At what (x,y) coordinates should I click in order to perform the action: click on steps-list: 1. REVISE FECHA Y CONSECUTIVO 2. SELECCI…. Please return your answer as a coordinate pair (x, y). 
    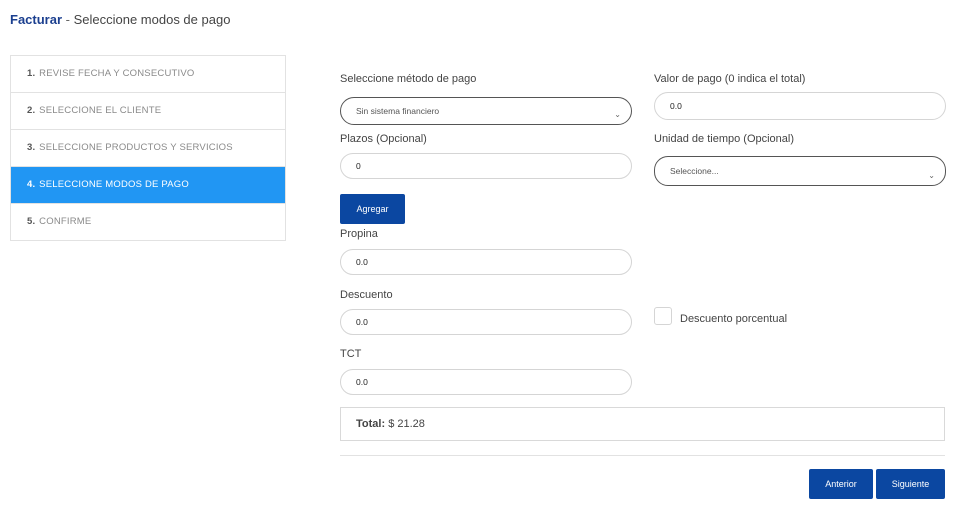
    Looking at the image, I should click on (148, 148).